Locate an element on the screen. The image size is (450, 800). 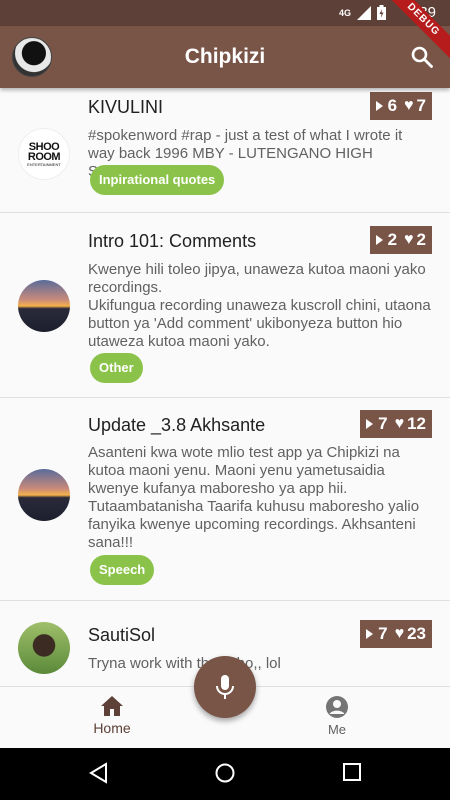
nav-home: Home is located at coordinates (112, 715).